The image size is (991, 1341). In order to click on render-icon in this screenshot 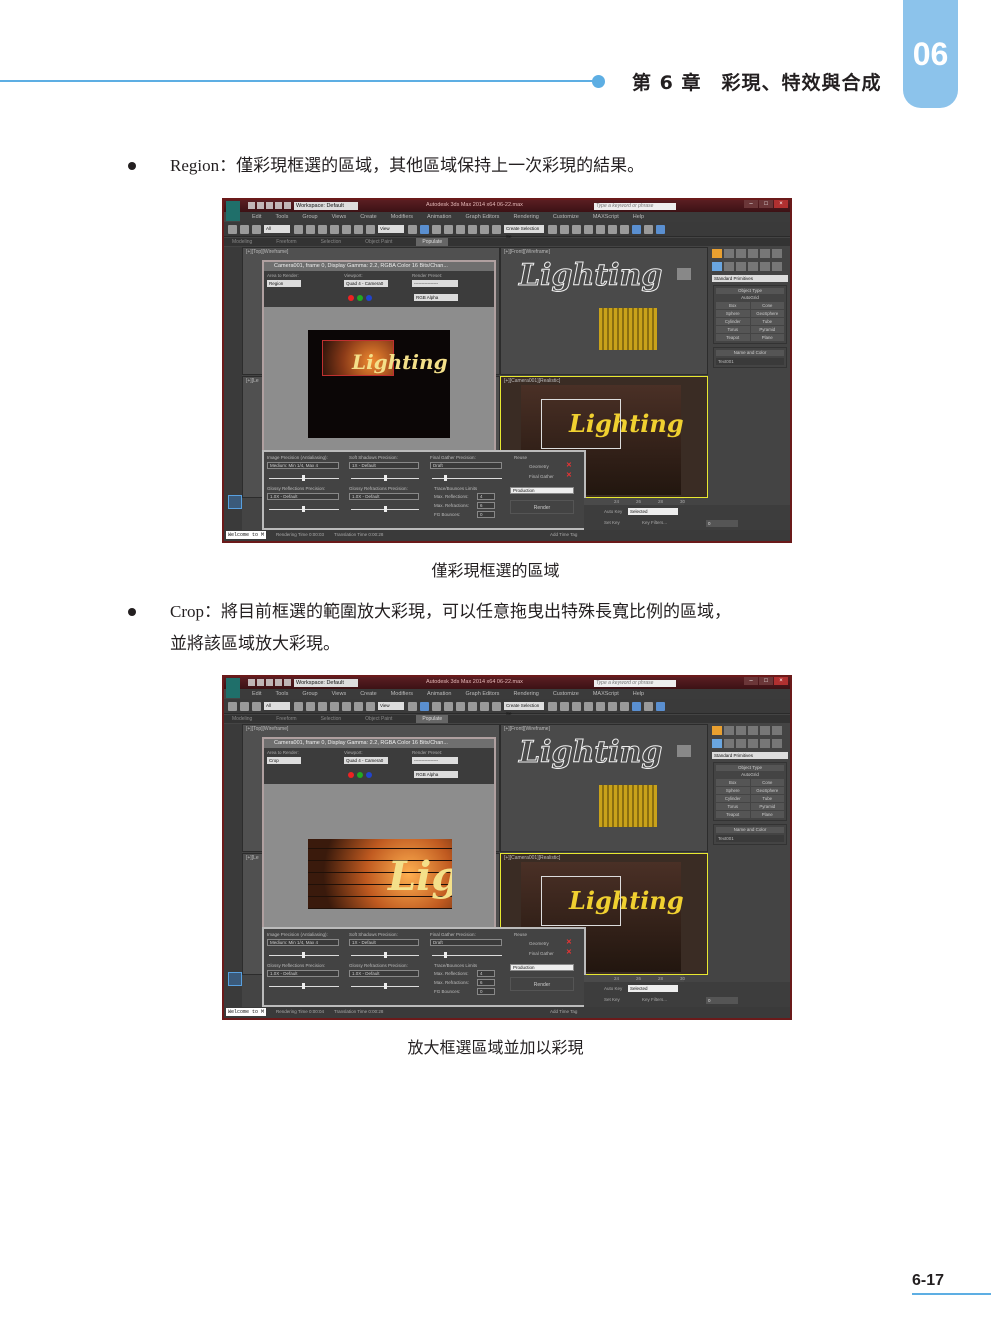, I will do `click(660, 706)`.